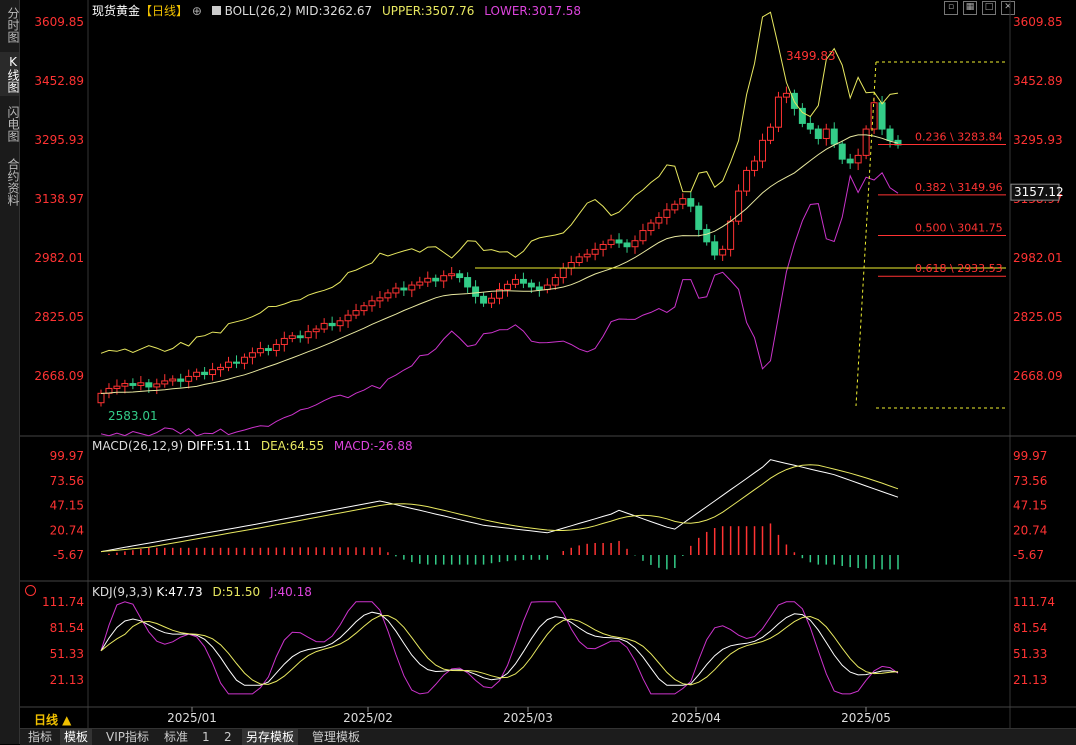 The image size is (1076, 745). I want to click on price-tick-right: 3609.85, so click(1038, 22).